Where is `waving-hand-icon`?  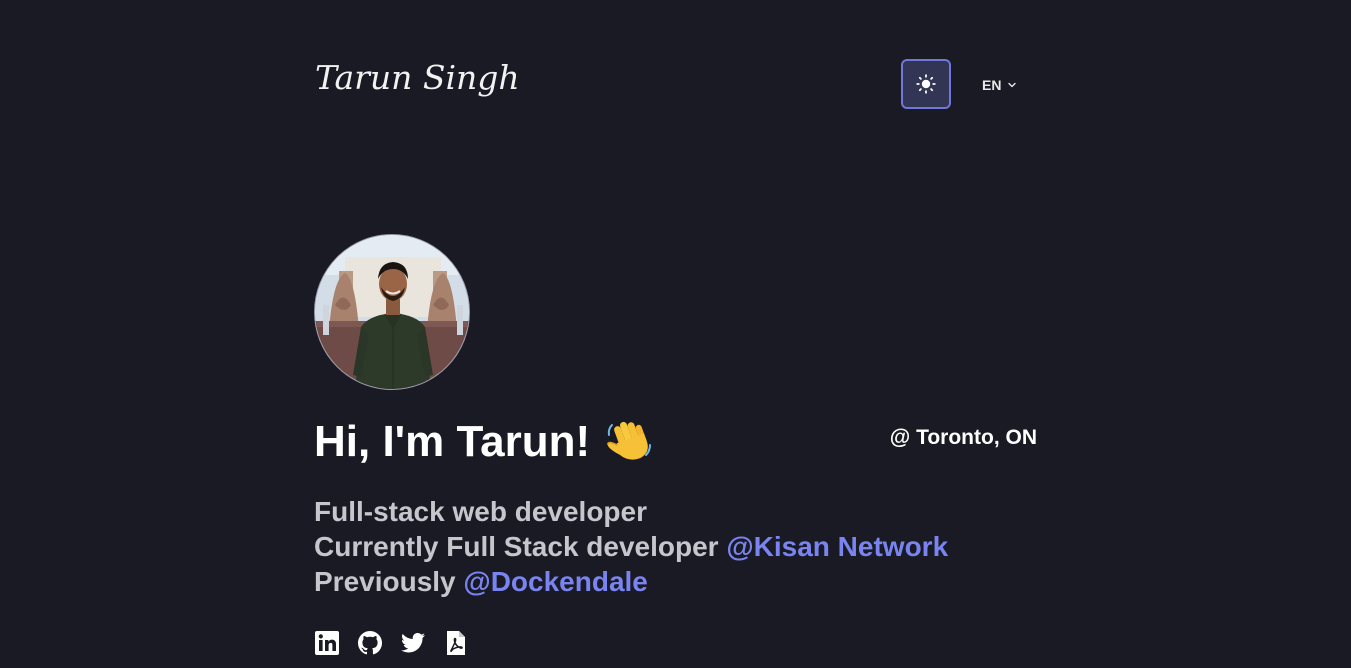 waving-hand-icon is located at coordinates (629, 442).